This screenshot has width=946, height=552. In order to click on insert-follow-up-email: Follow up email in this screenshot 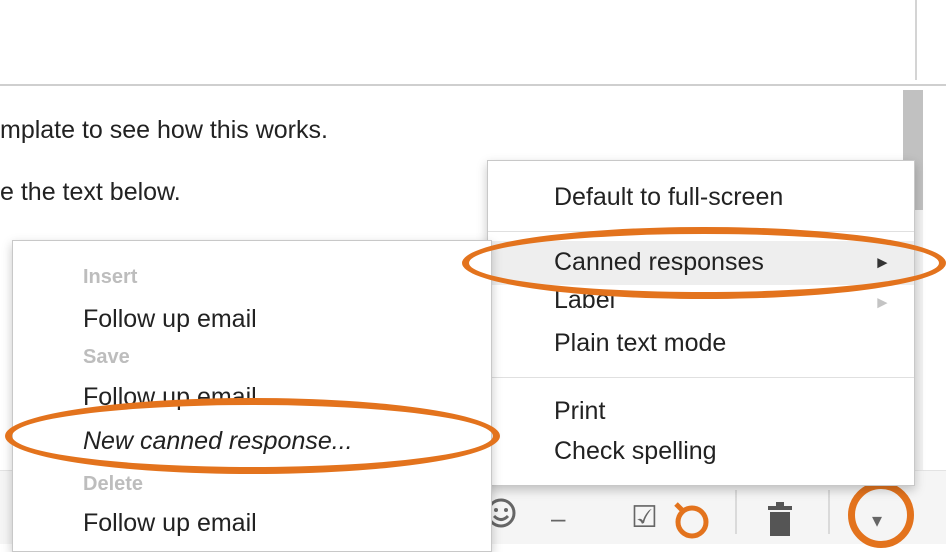, I will do `click(170, 319)`.